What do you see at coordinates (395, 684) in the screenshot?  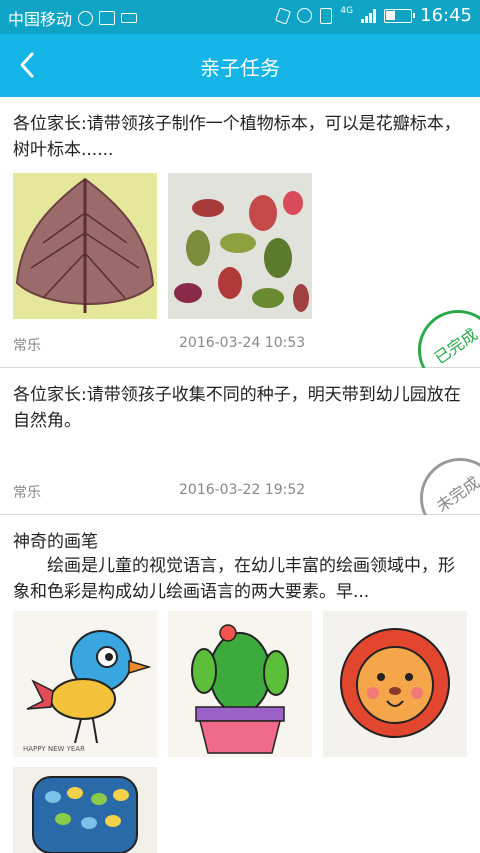 I see `lion-drawing-image` at bounding box center [395, 684].